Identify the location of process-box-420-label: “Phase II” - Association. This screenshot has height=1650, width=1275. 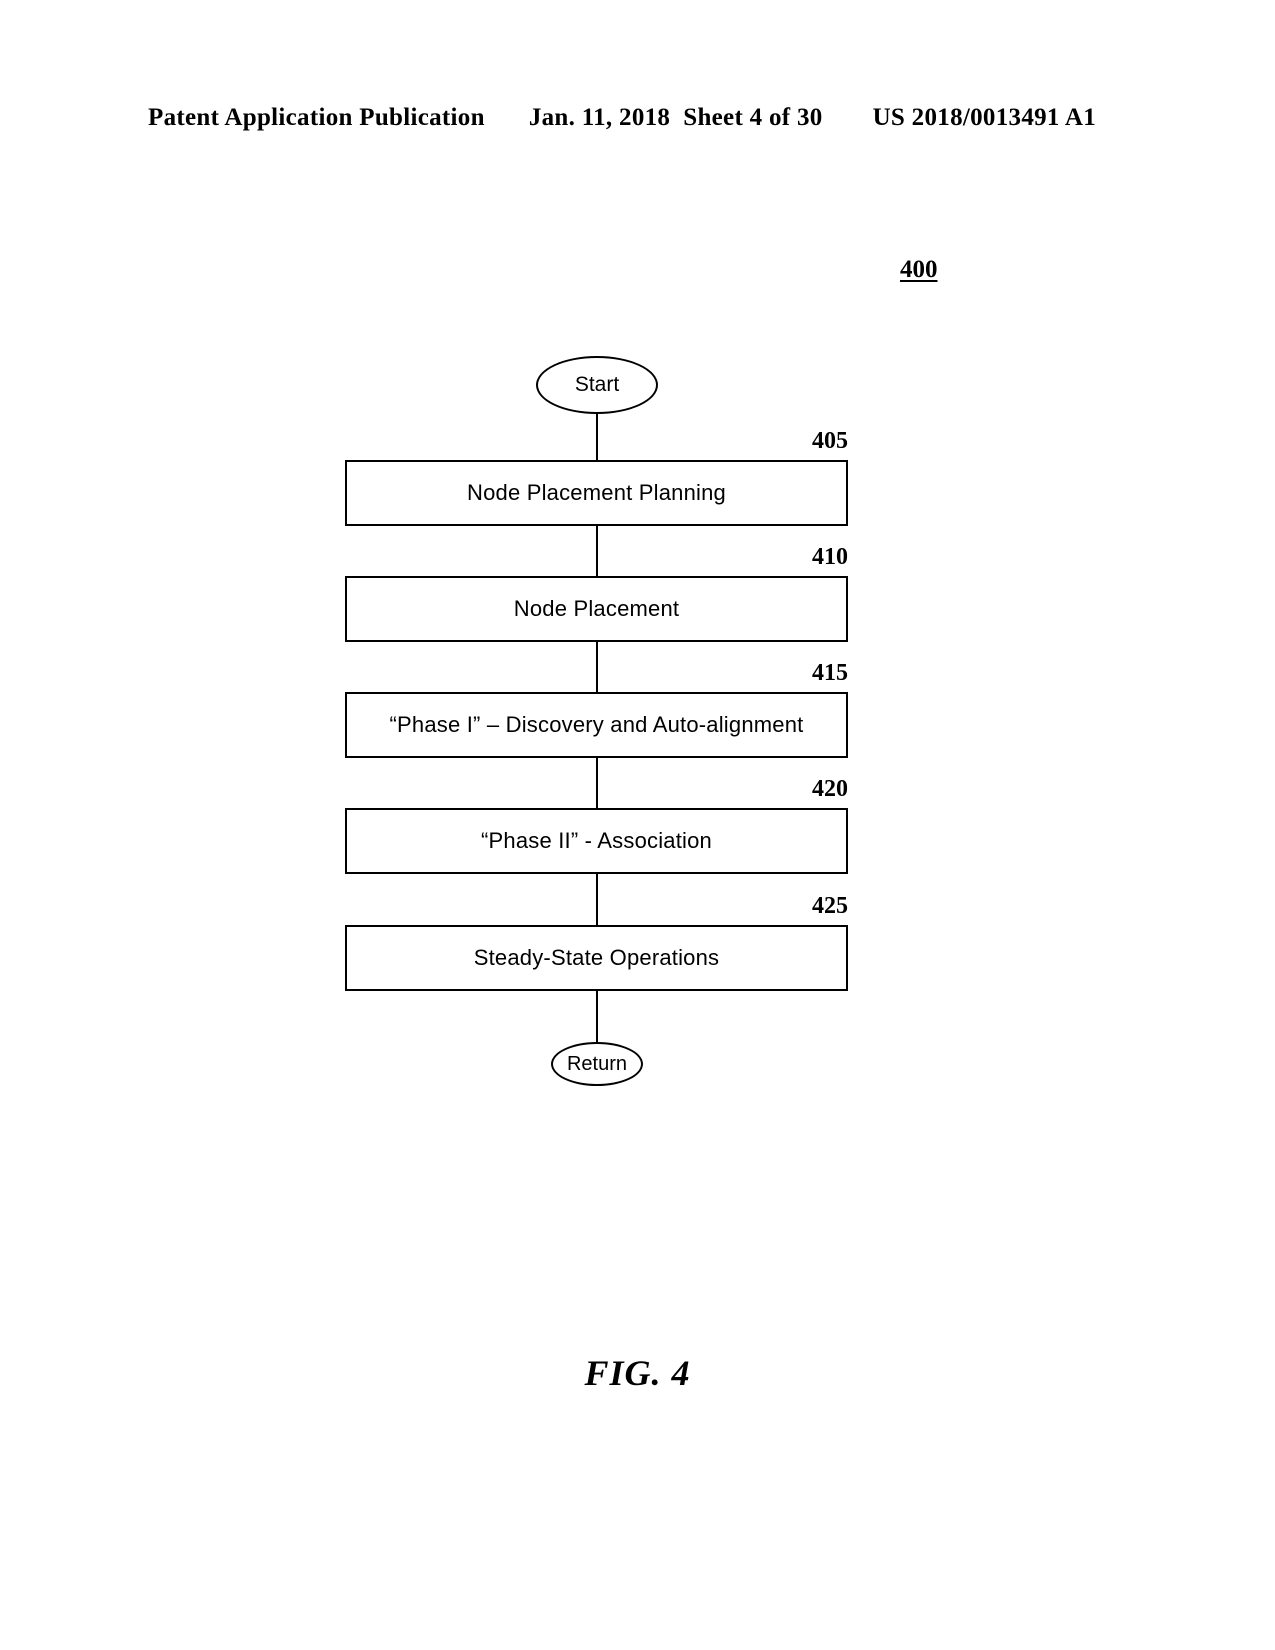
(596, 840).